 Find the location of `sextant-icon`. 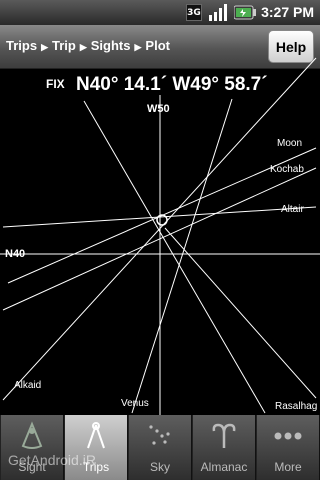

sextant-icon is located at coordinates (32, 435).